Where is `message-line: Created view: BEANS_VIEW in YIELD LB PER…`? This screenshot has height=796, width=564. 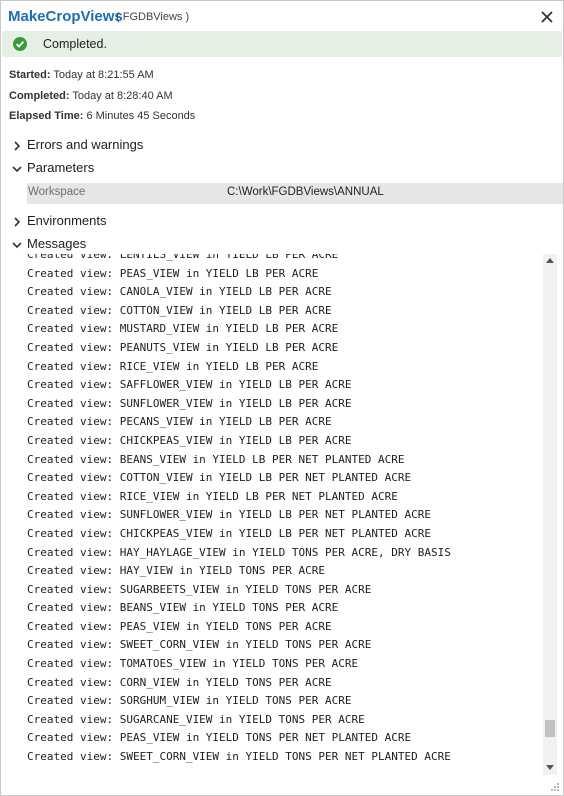
message-line: Created view: BEANS_VIEW in YIELD LB PER… is located at coordinates (216, 459).